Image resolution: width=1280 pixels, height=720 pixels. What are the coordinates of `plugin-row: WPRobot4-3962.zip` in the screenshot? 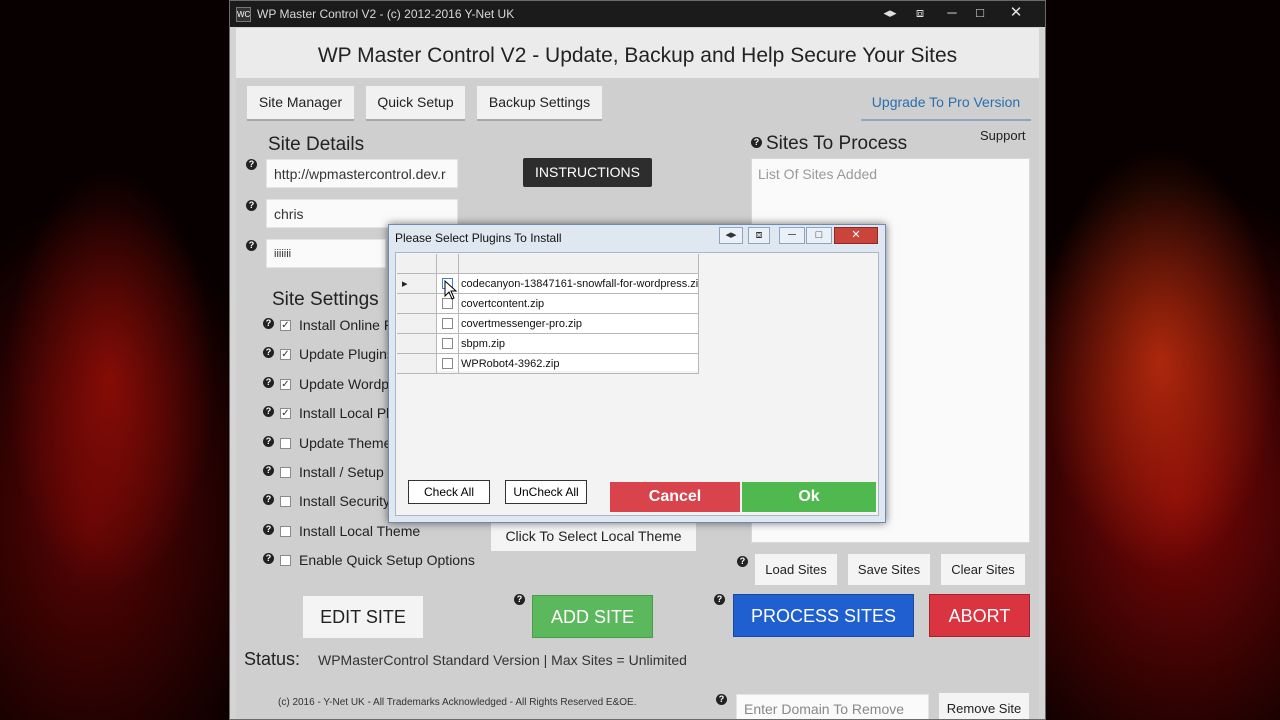 It's located at (548, 364).